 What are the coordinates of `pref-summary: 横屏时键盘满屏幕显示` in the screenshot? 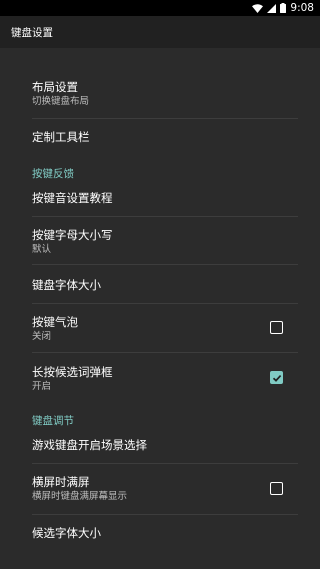 It's located at (80, 496).